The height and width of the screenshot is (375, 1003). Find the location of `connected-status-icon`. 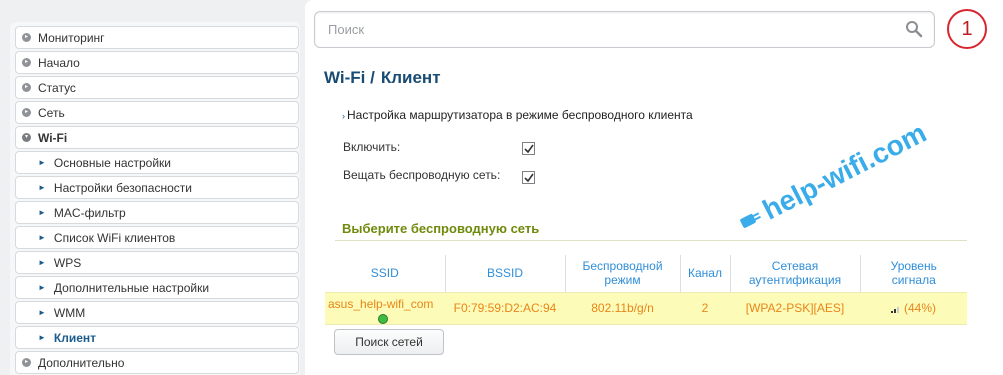

connected-status-icon is located at coordinates (383, 318).